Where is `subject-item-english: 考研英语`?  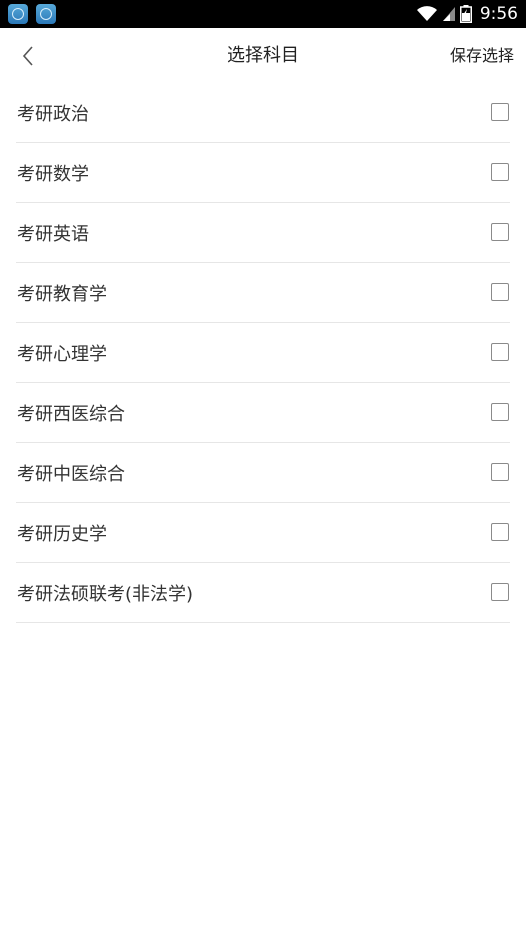
subject-item-english: 考研英语 is located at coordinates (263, 233).